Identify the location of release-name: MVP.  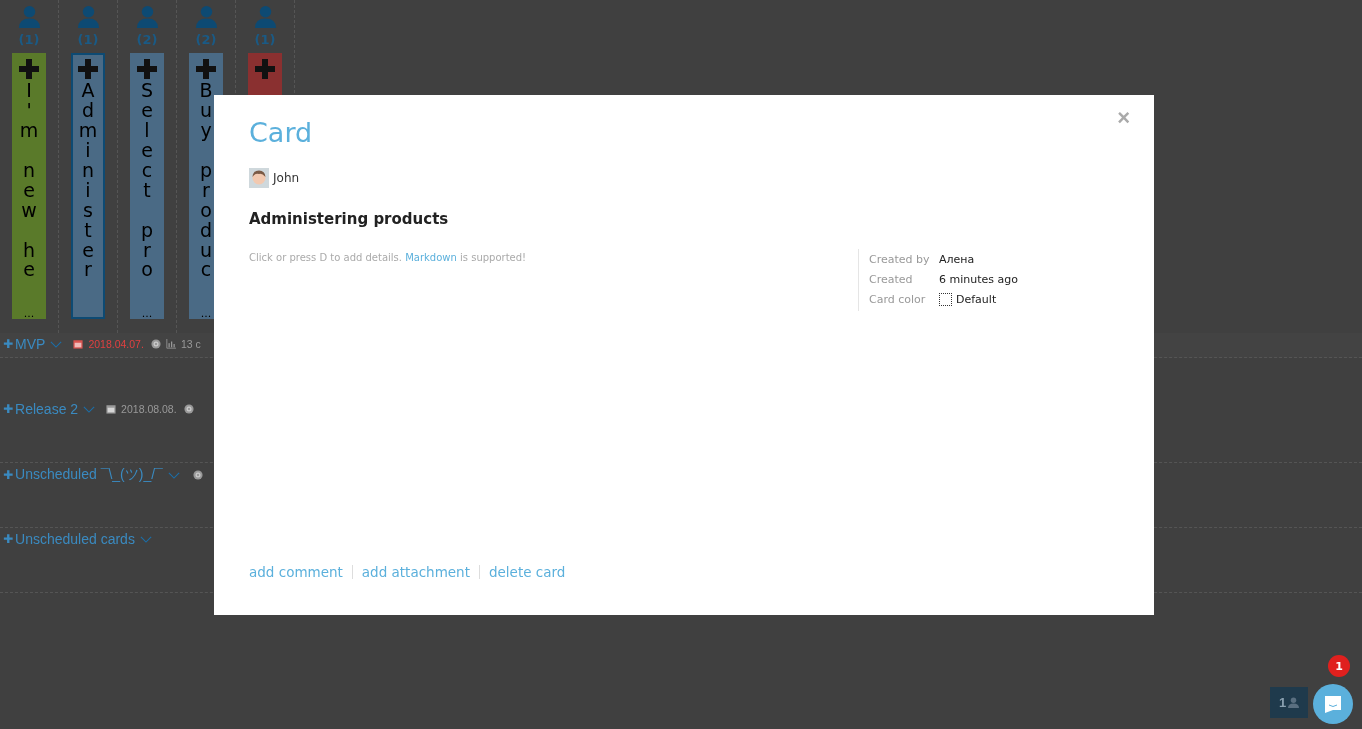
(30, 344).